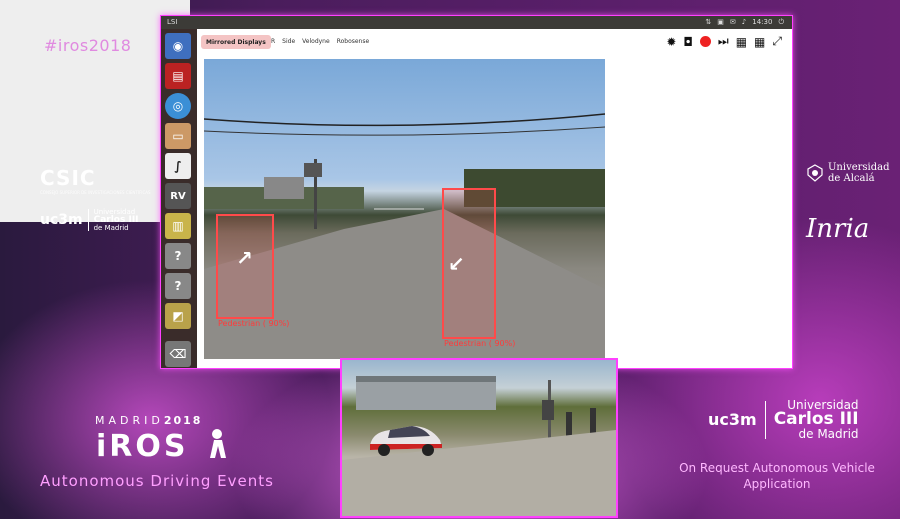 The image size is (900, 519). I want to click on network-icon: ⇅, so click(708, 22).